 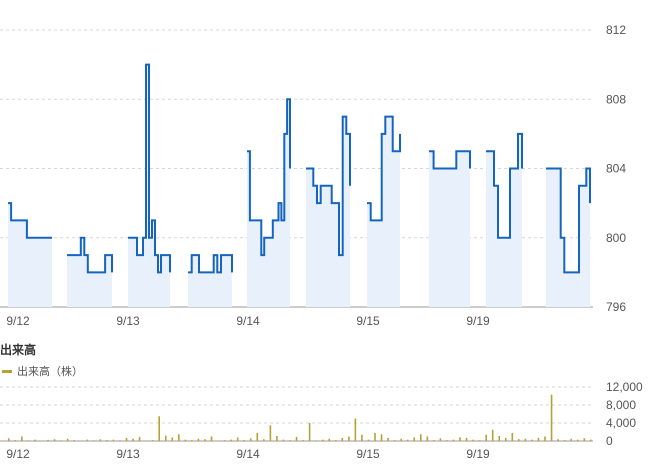 I want to click on volume-x-tick: 9/12, so click(x=18, y=454).